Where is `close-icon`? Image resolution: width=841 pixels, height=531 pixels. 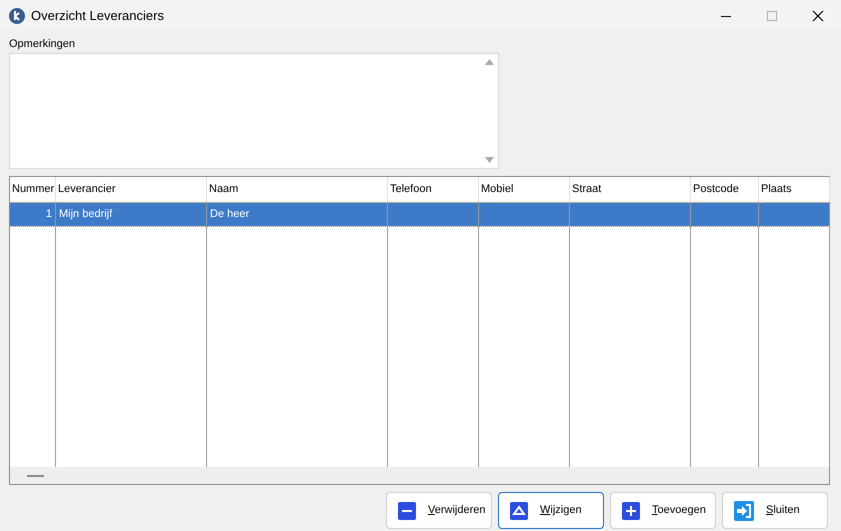 close-icon is located at coordinates (818, 16).